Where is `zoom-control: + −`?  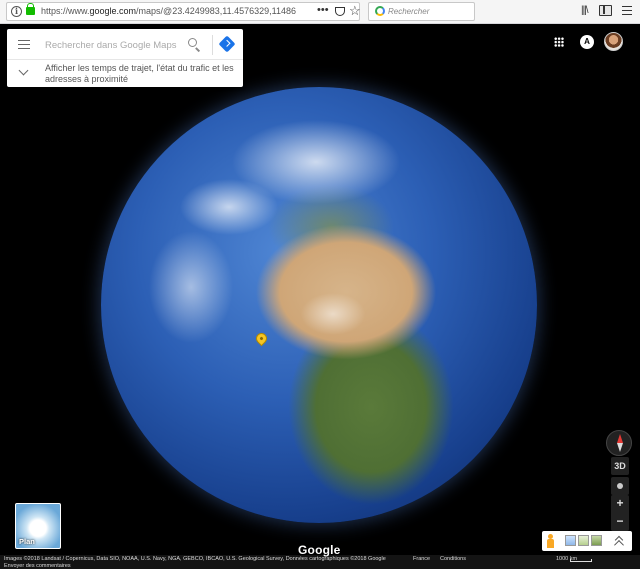
zoom-control: + − is located at coordinates (620, 513).